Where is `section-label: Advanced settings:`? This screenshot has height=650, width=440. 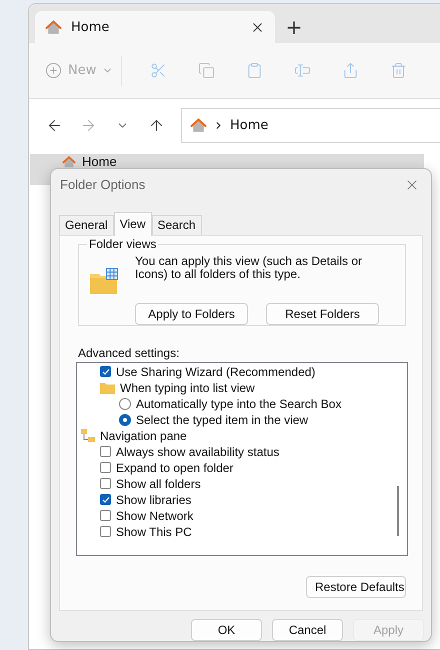
section-label: Advanced settings: is located at coordinates (129, 353).